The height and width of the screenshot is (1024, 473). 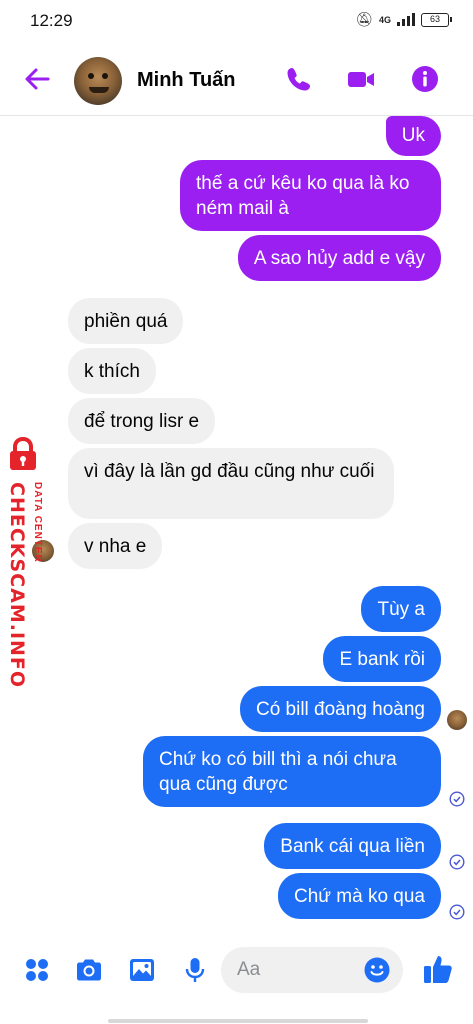 I want to click on read-receipt-avatar, so click(x=457, y=720).